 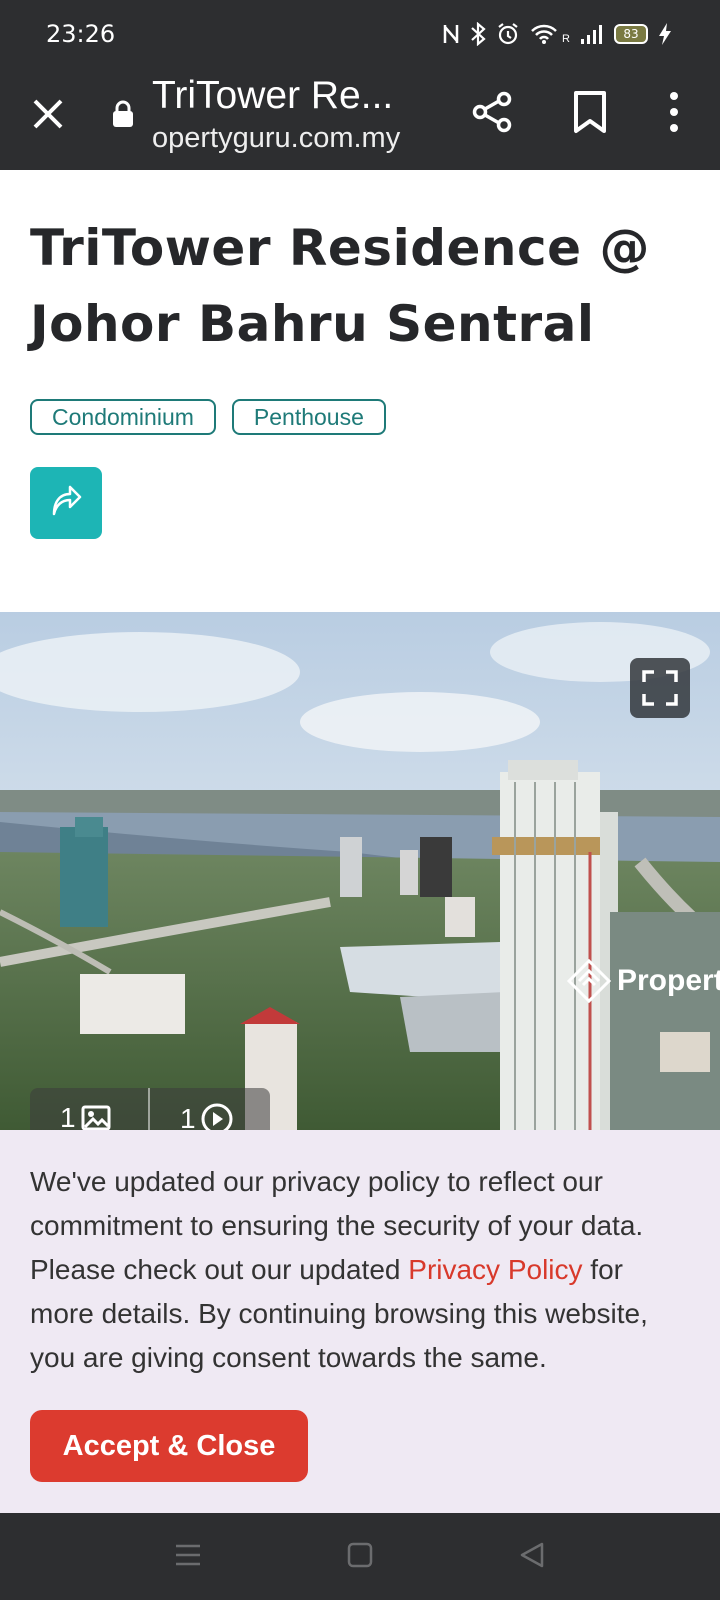 I want to click on alarm-icon, so click(x=508, y=34).